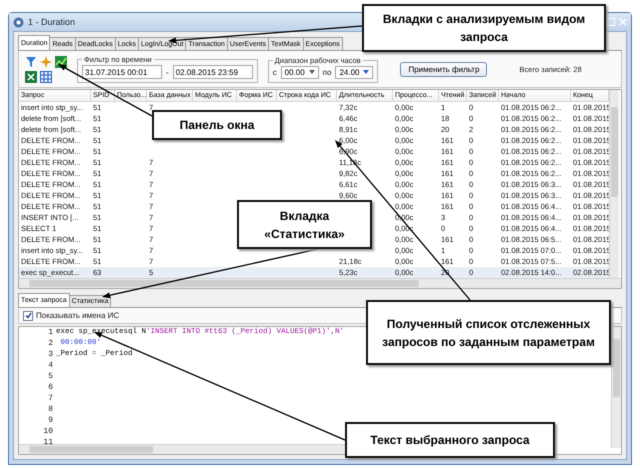  What do you see at coordinates (50, 387) in the screenshot?
I see `line-number: 6` at bounding box center [50, 387].